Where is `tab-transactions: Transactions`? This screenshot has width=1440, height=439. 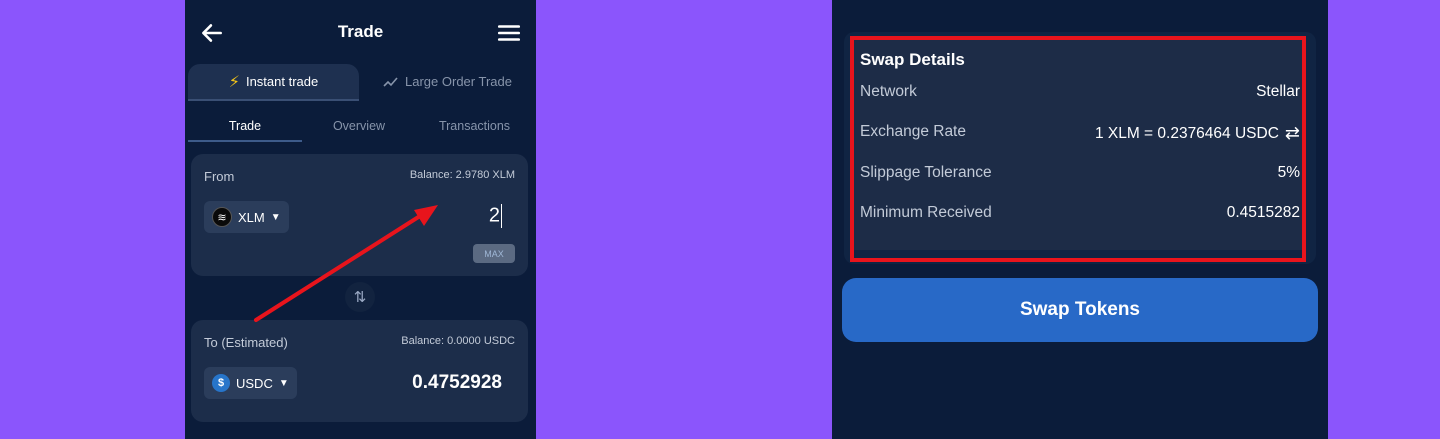 tab-transactions: Transactions is located at coordinates (474, 126).